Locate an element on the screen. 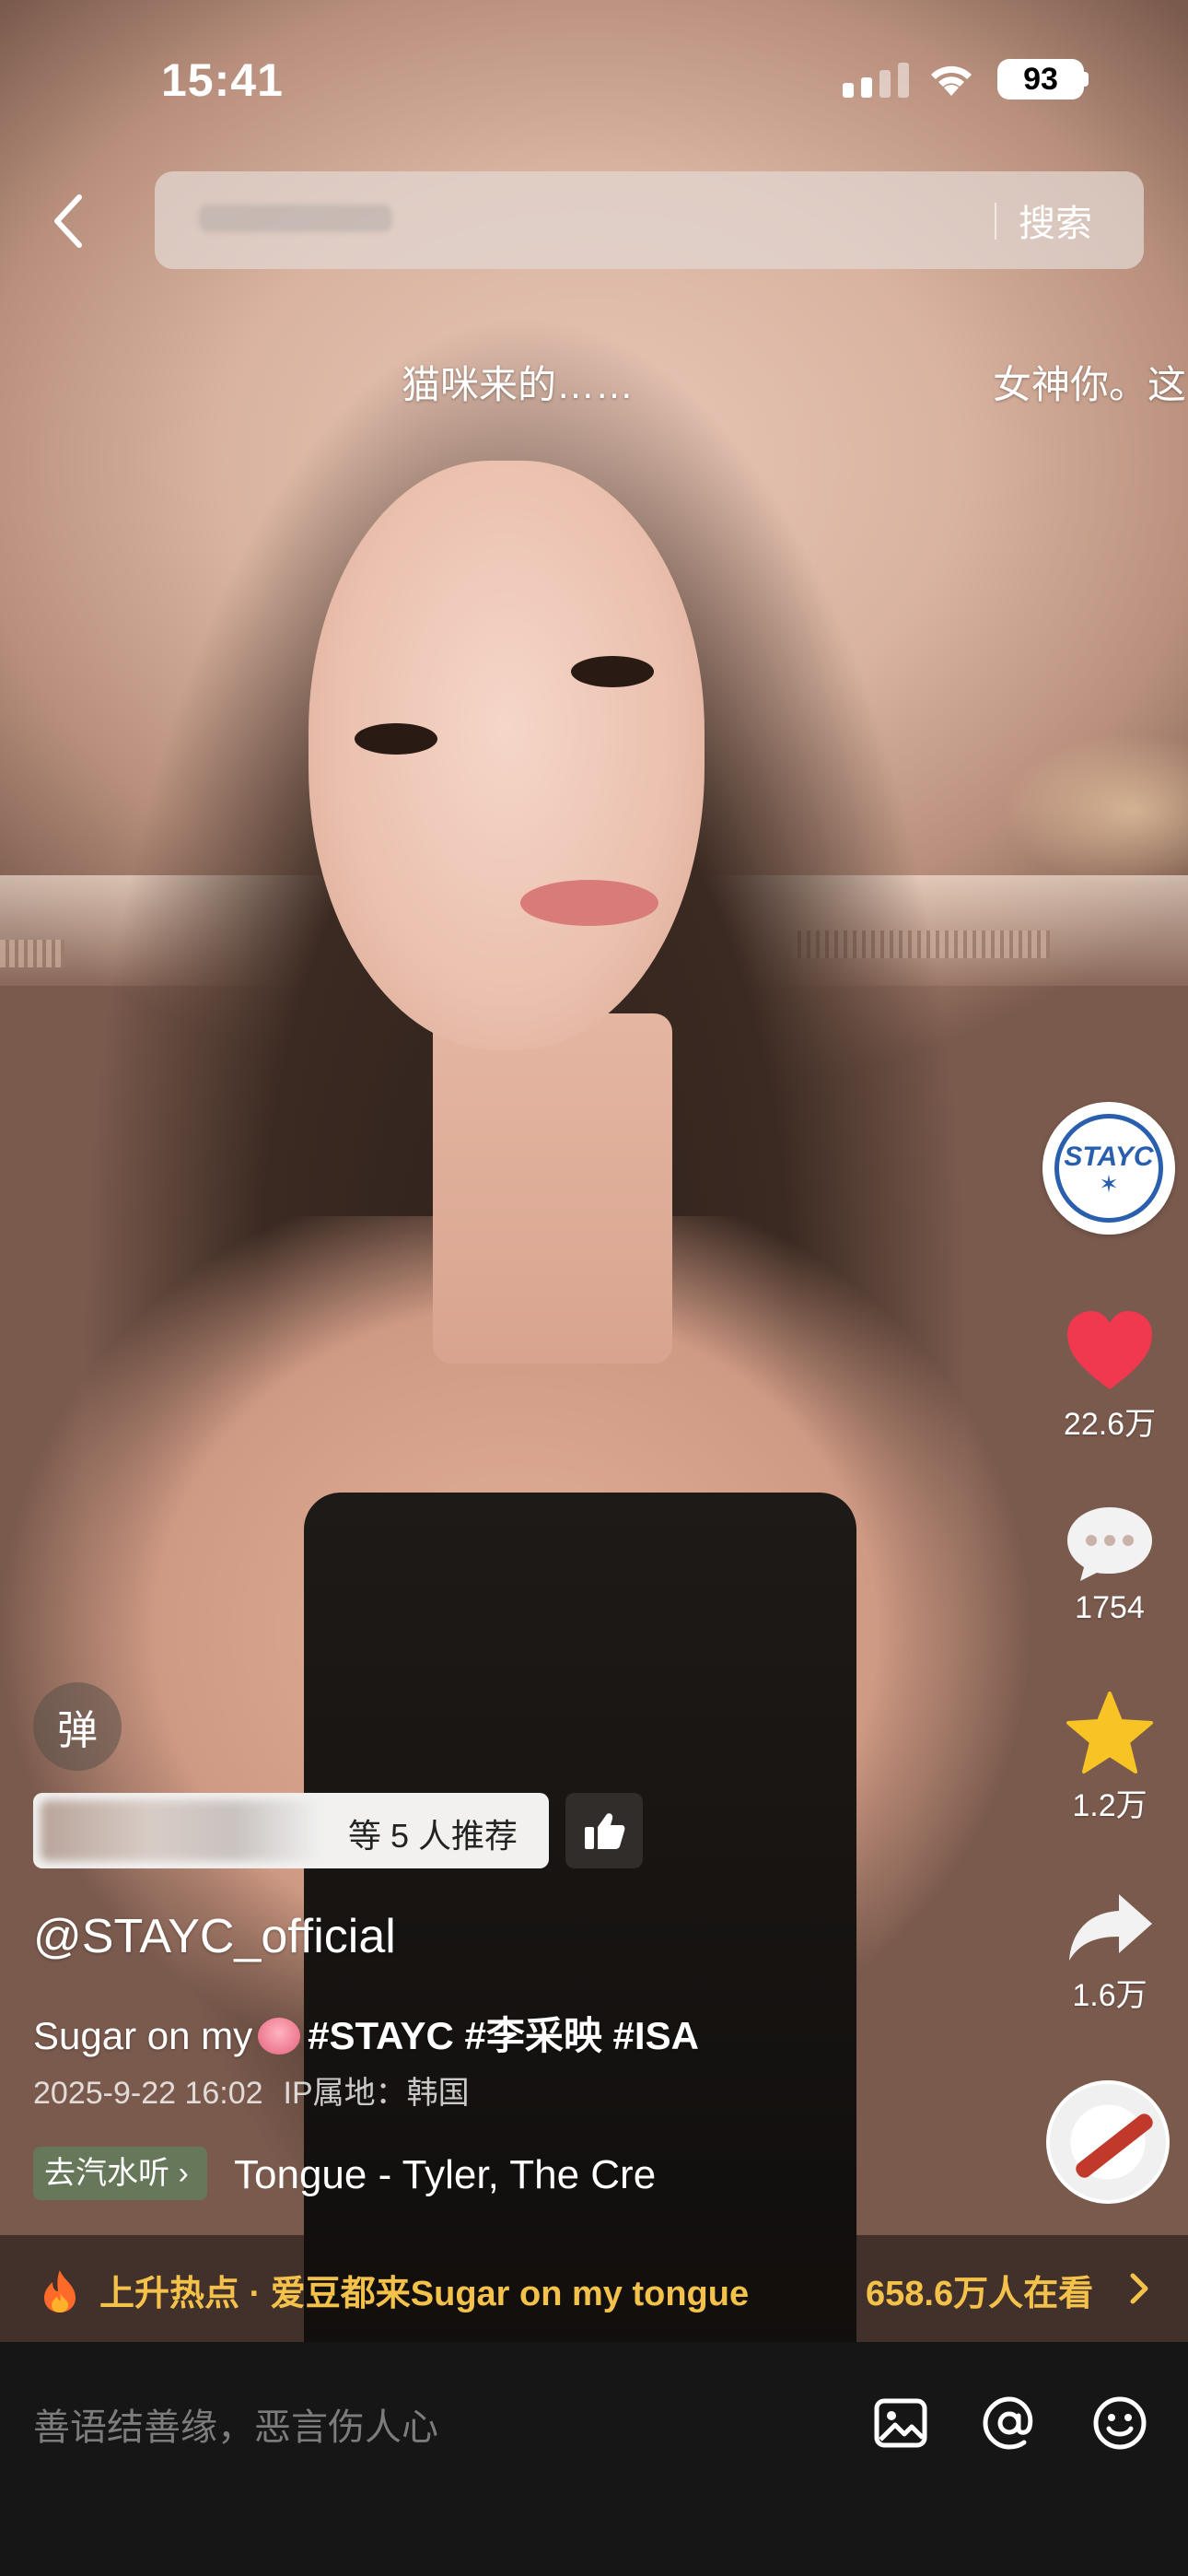  post-date: 2025-9-22 16:02 is located at coordinates (148, 2093).